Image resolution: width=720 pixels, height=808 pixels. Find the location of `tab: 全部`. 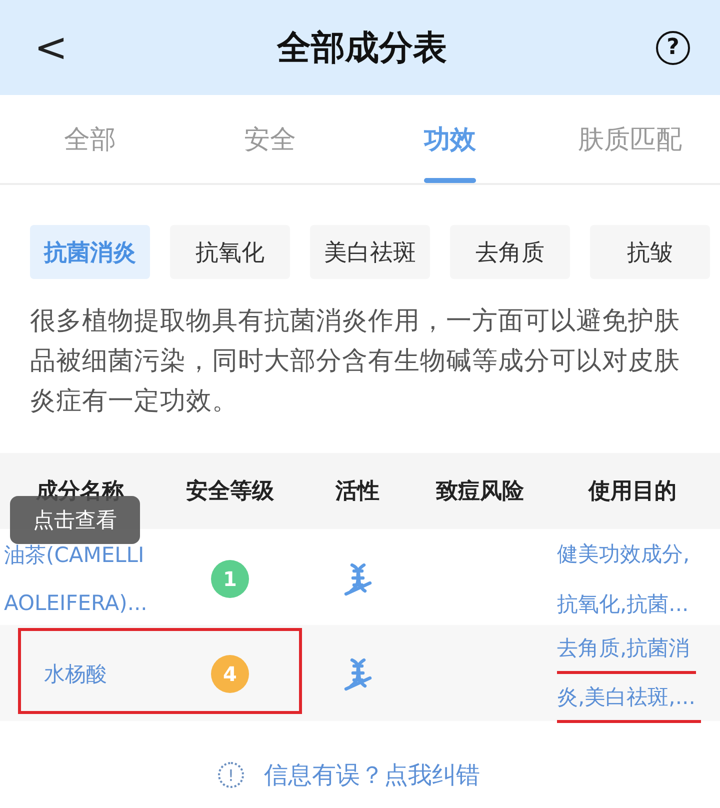

tab: 全部 is located at coordinates (90, 139).